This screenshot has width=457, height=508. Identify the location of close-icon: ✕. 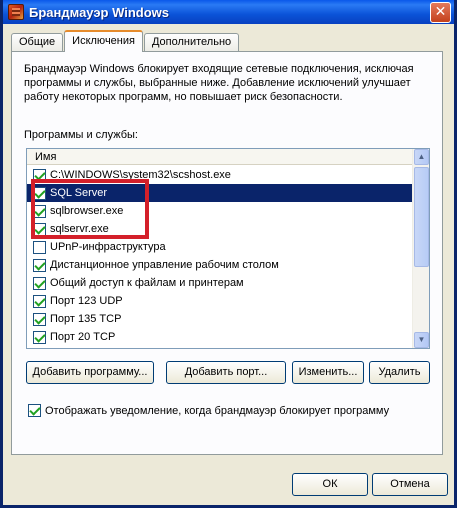
(440, 12).